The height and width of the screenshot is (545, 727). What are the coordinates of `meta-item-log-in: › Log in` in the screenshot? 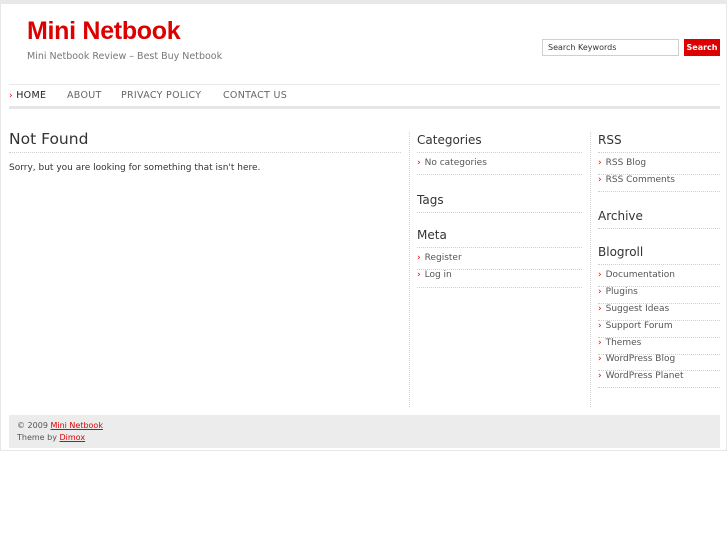 It's located at (434, 275).